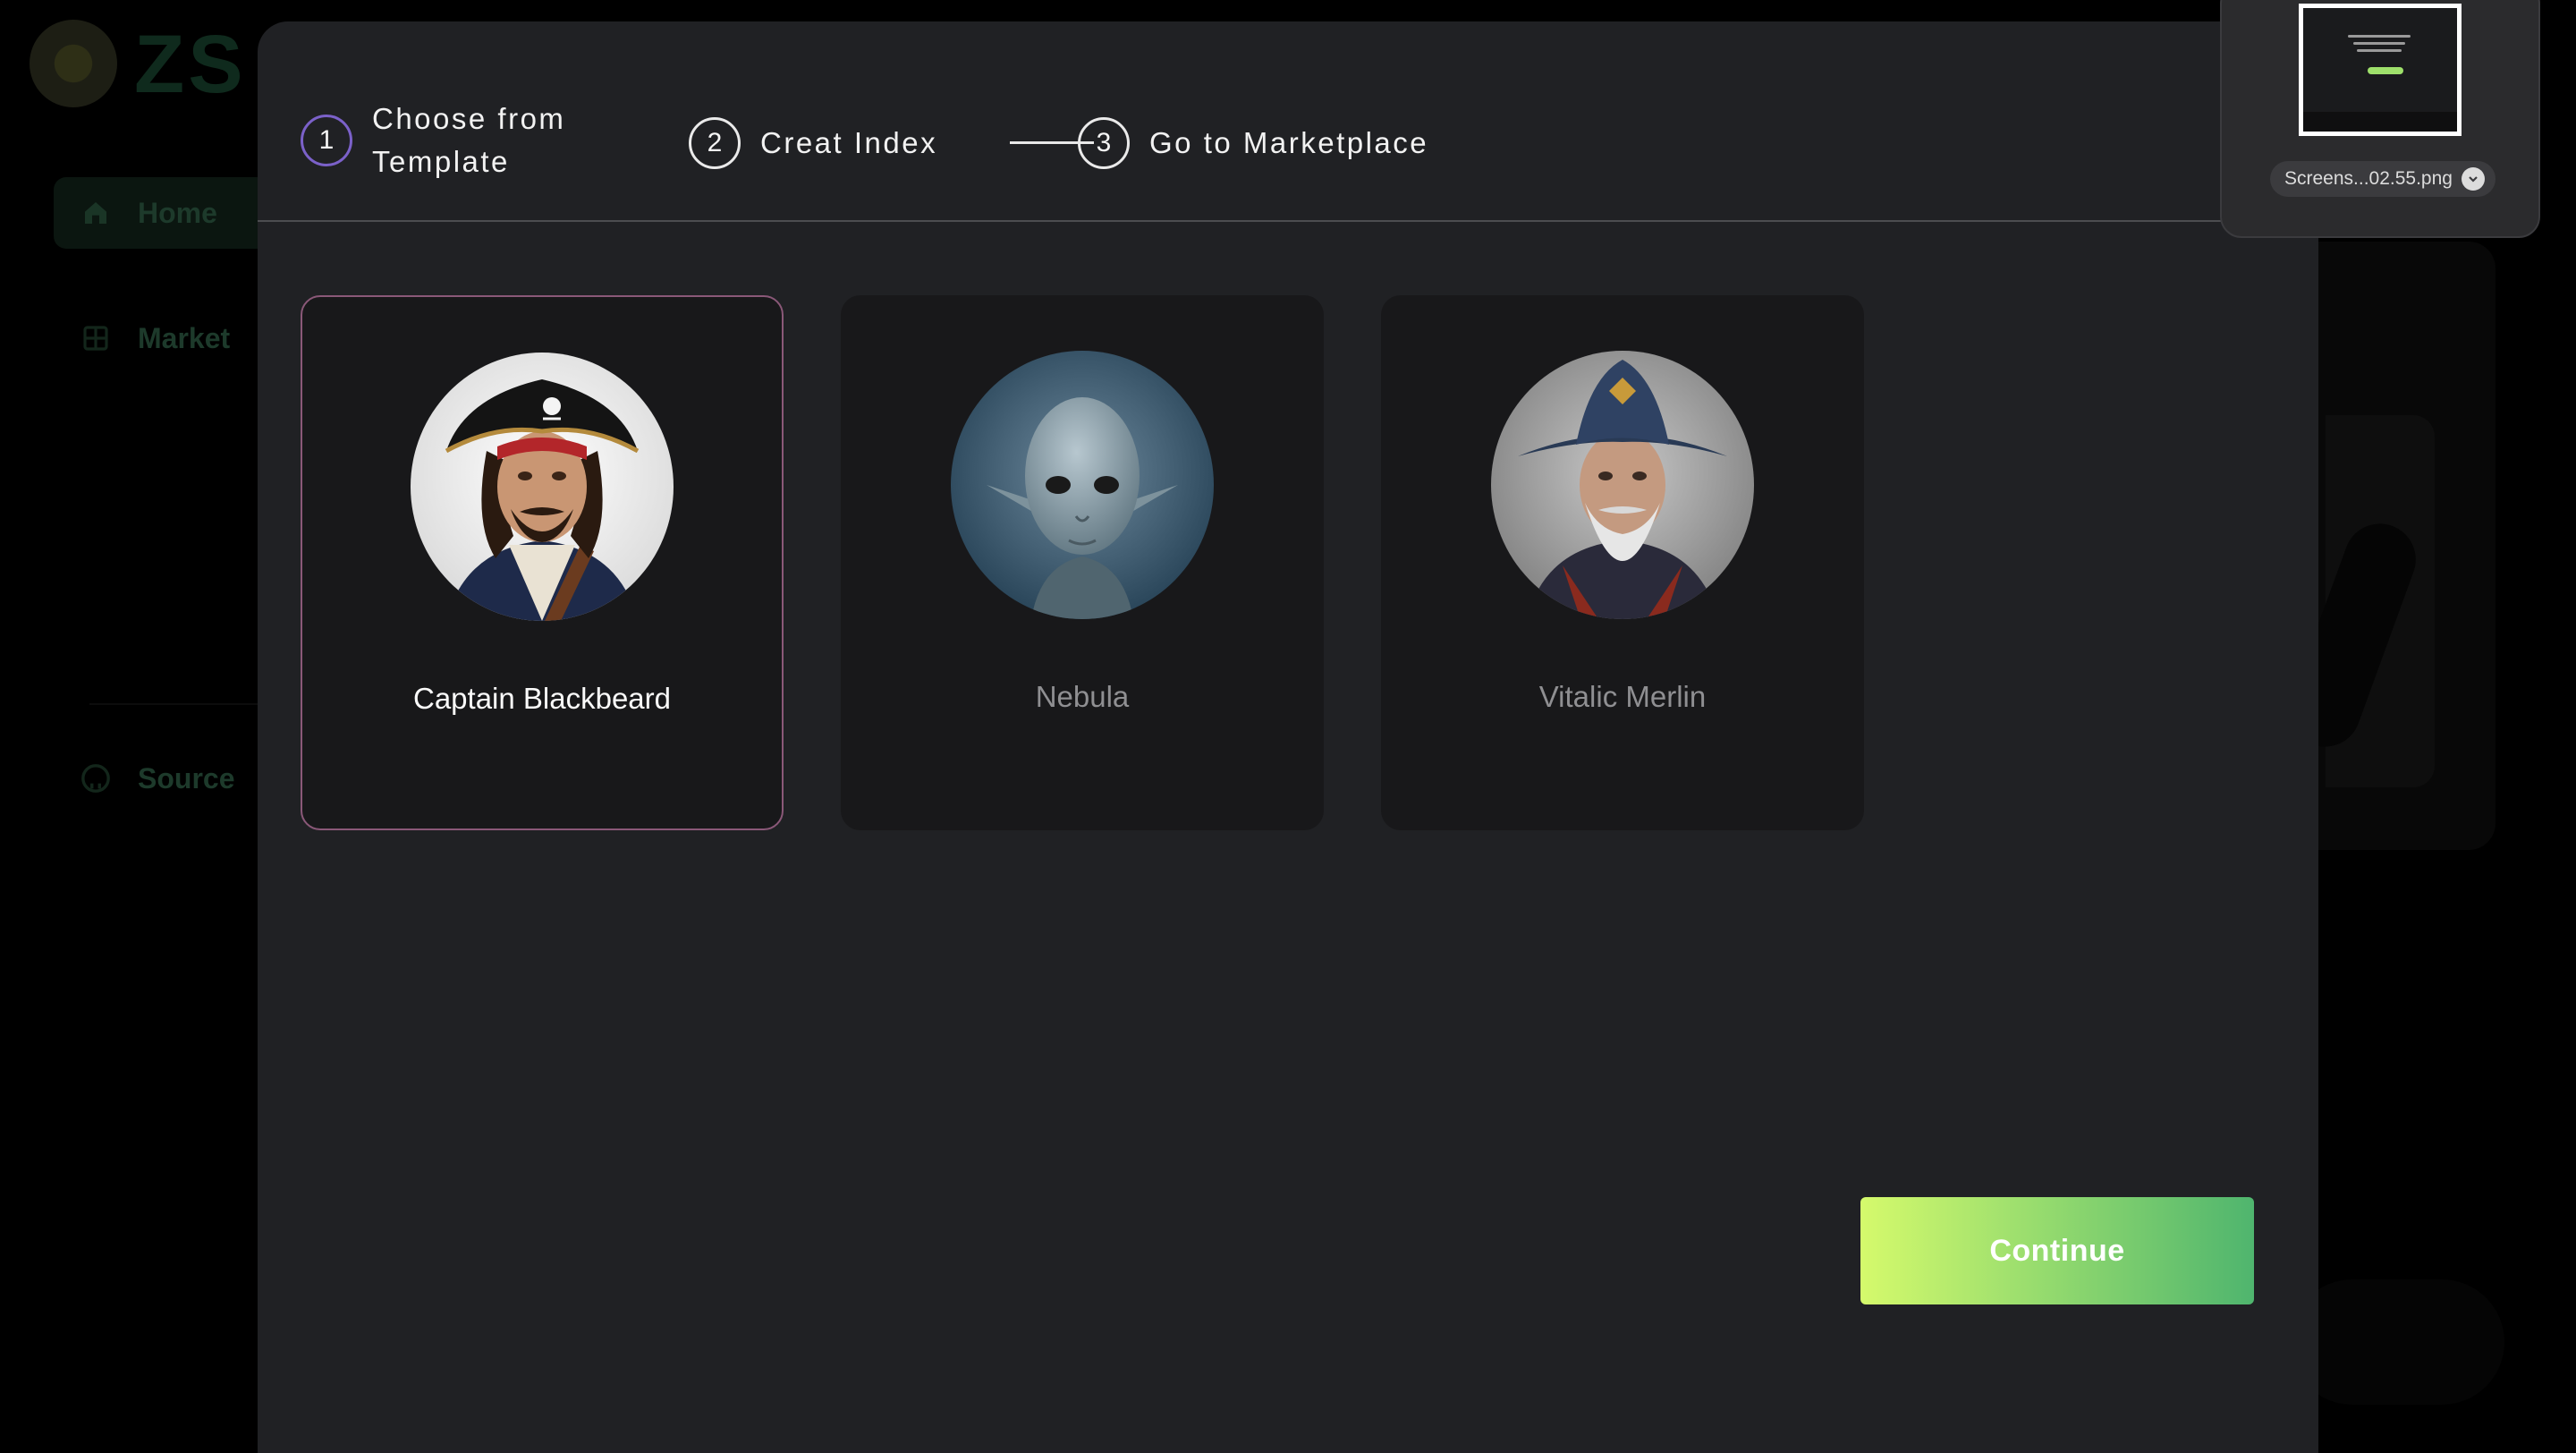  I want to click on grid-icon, so click(95, 338).